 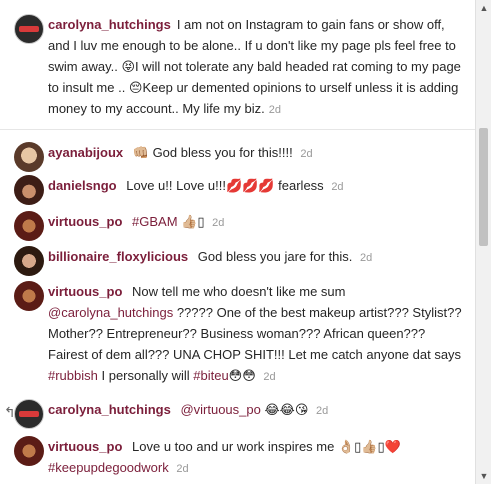 I want to click on emoji: 😂😂😘, so click(x=286, y=409).